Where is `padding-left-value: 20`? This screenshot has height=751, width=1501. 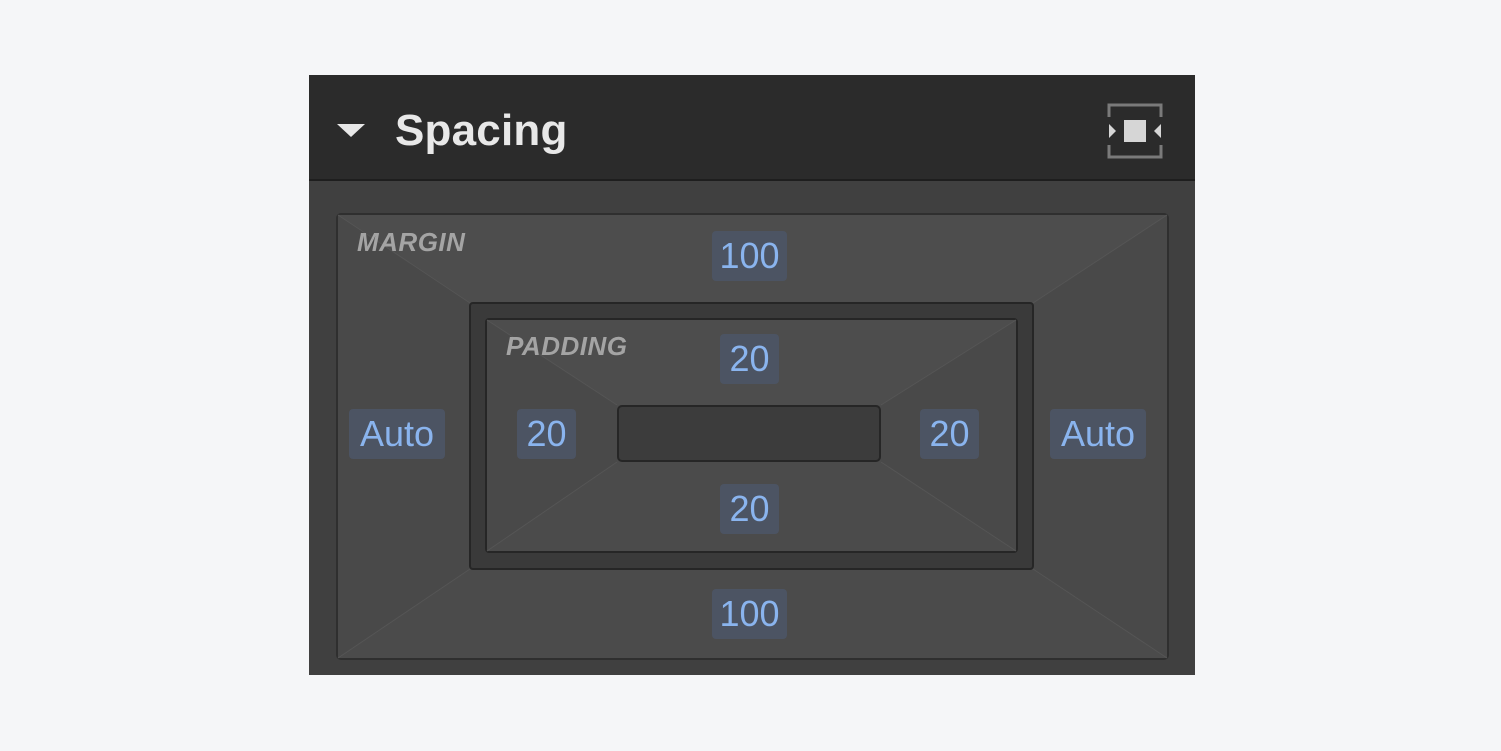 padding-left-value: 20 is located at coordinates (546, 434).